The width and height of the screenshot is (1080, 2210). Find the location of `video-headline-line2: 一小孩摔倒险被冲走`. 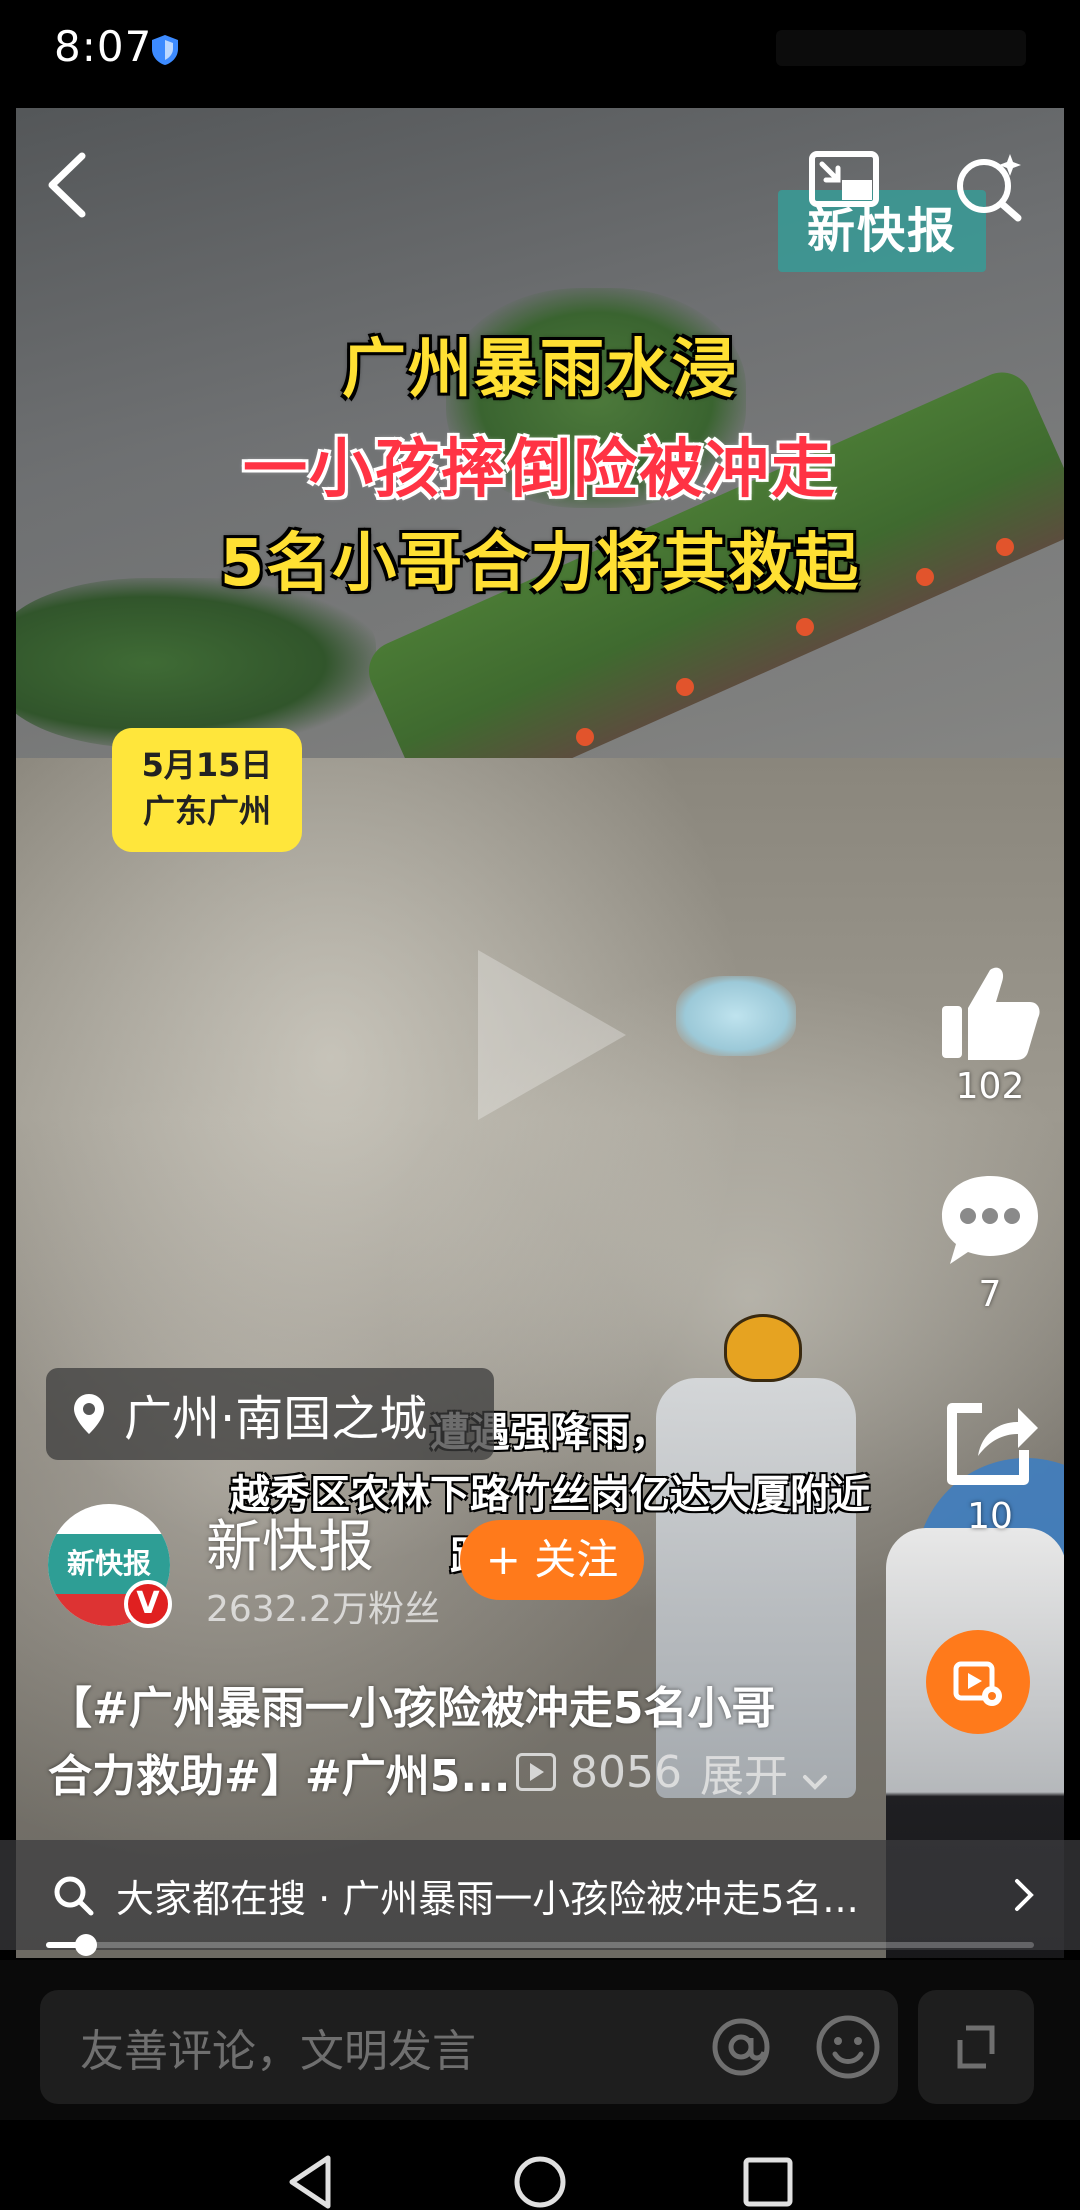

video-headline-line2: 一小孩摔倒险被冲走 is located at coordinates (540, 470).